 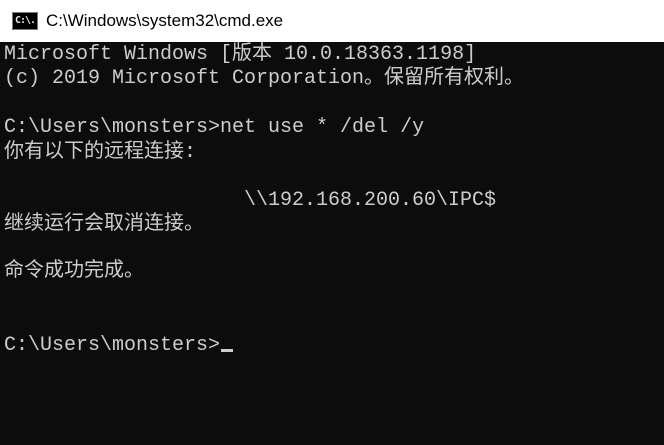 I want to click on console-prompt-line: C:\Users\monsters>, so click(x=119, y=345).